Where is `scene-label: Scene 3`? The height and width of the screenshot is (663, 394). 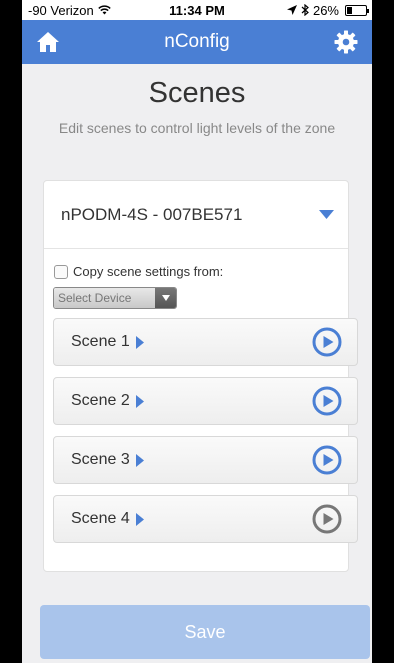
scene-label: Scene 3 is located at coordinates (100, 459).